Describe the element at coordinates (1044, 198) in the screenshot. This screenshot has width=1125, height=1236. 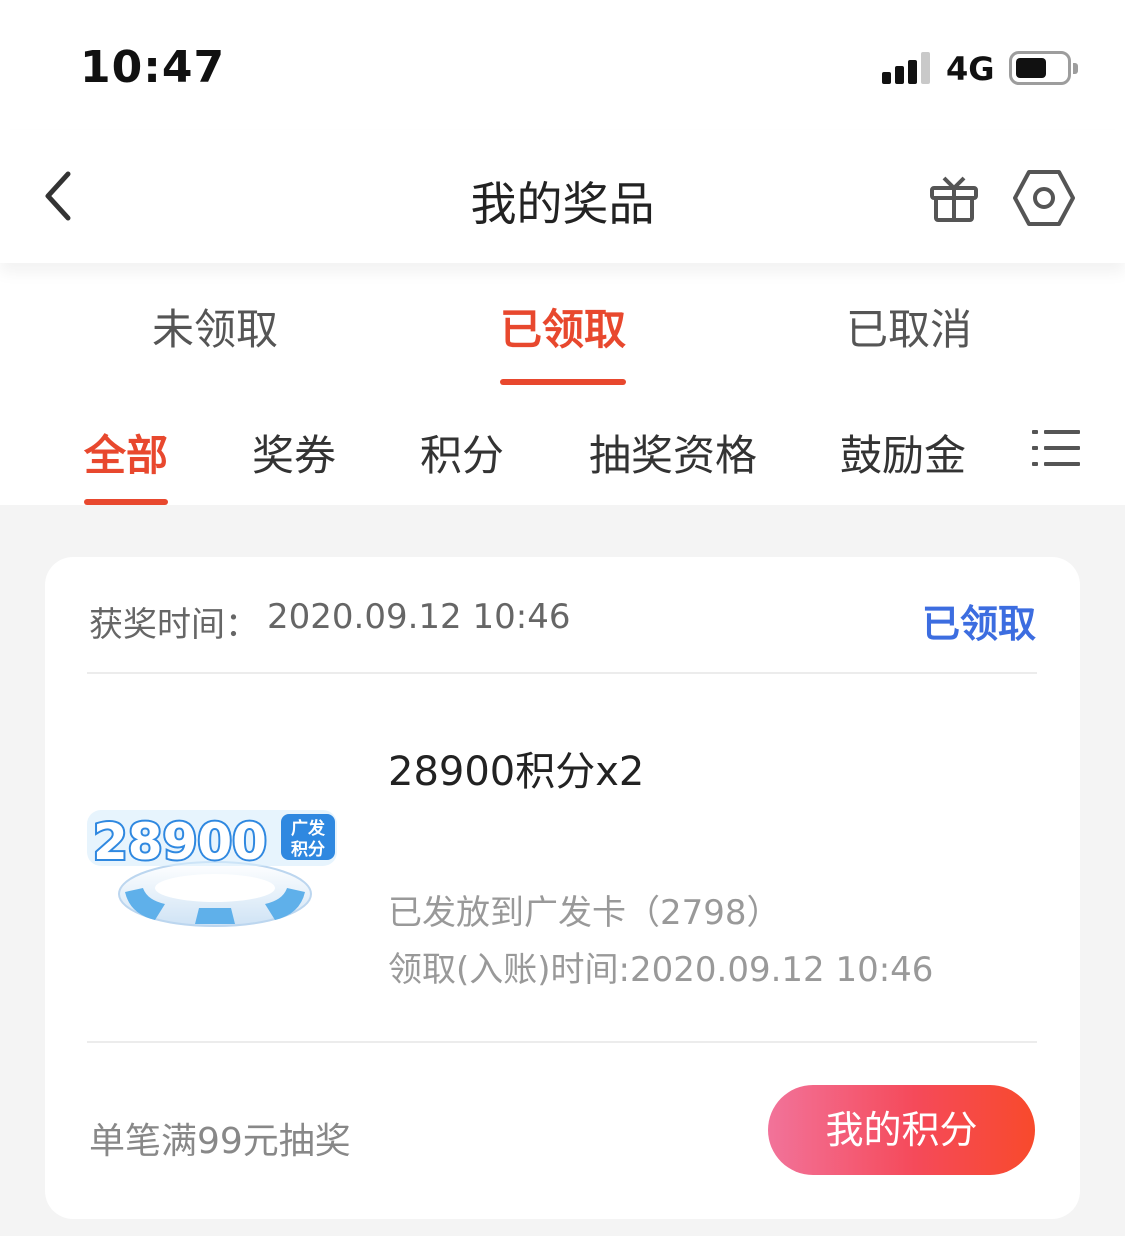
I see `settings-icon` at that location.